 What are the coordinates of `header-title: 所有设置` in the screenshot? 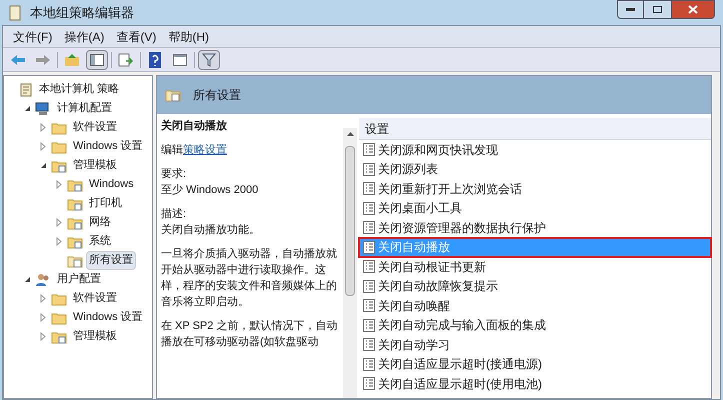 It's located at (217, 95).